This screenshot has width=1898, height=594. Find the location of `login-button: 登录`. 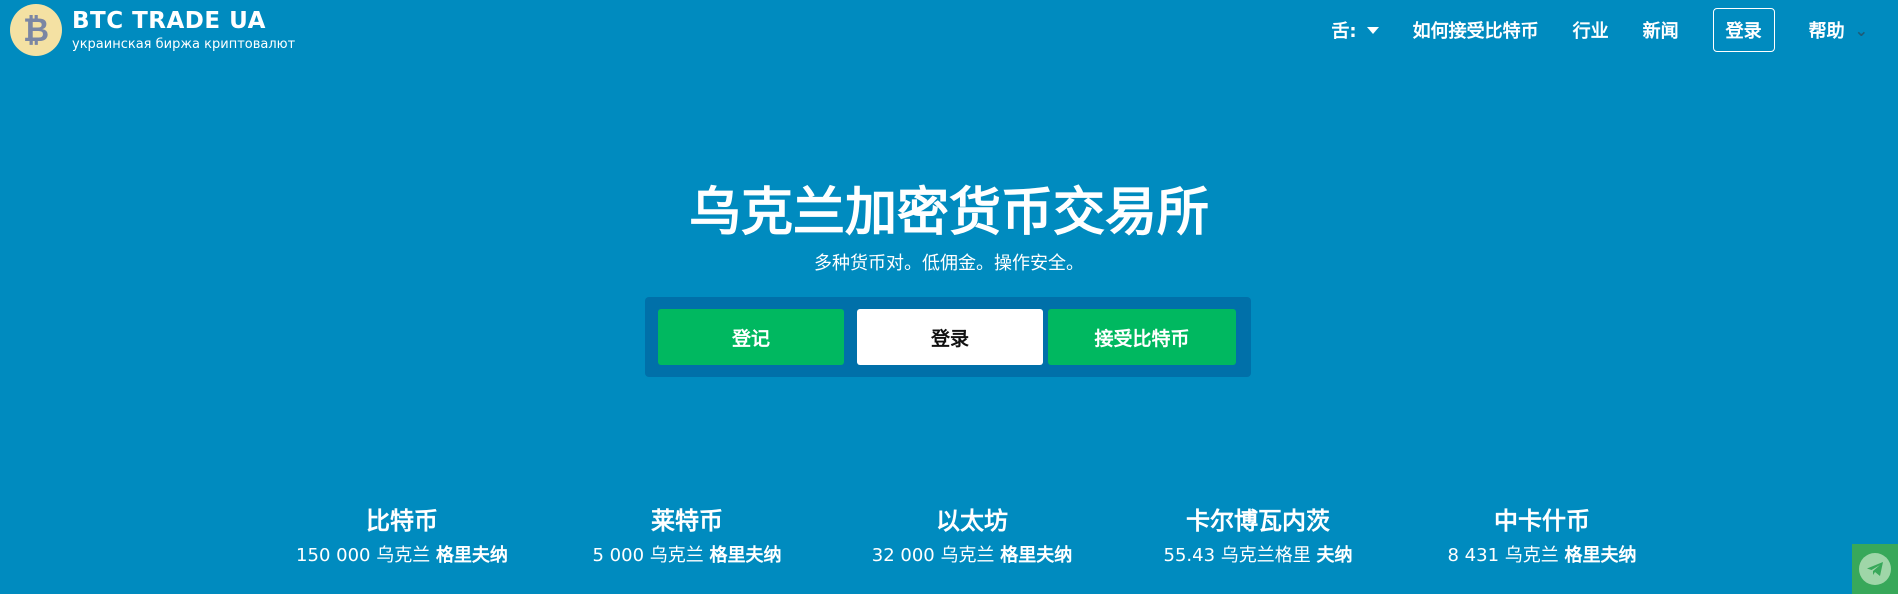

login-button: 登录 is located at coordinates (950, 337).